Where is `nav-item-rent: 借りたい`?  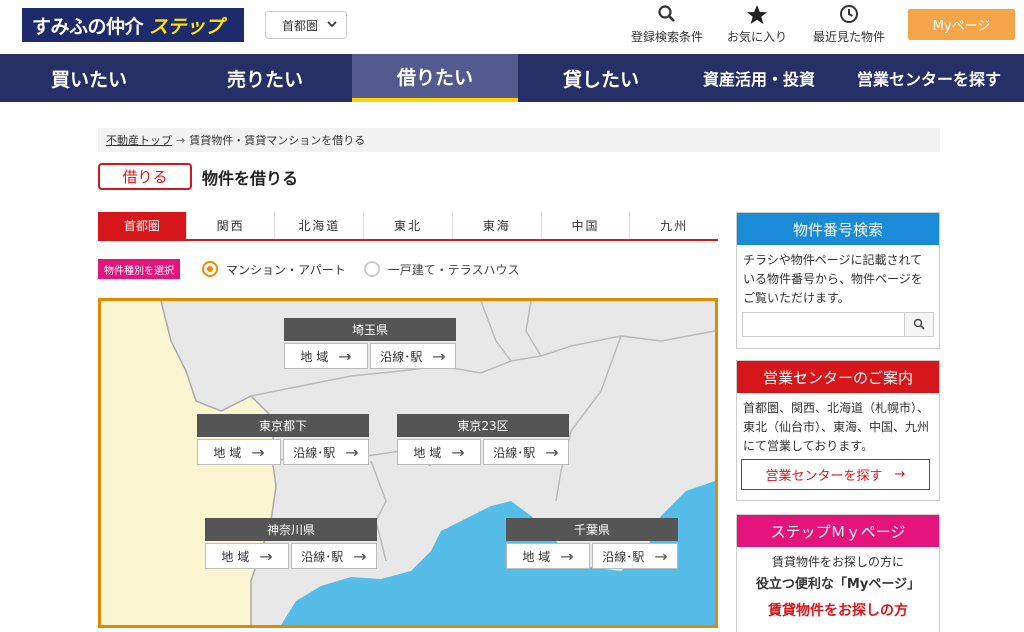 nav-item-rent: 借りたい is located at coordinates (435, 78).